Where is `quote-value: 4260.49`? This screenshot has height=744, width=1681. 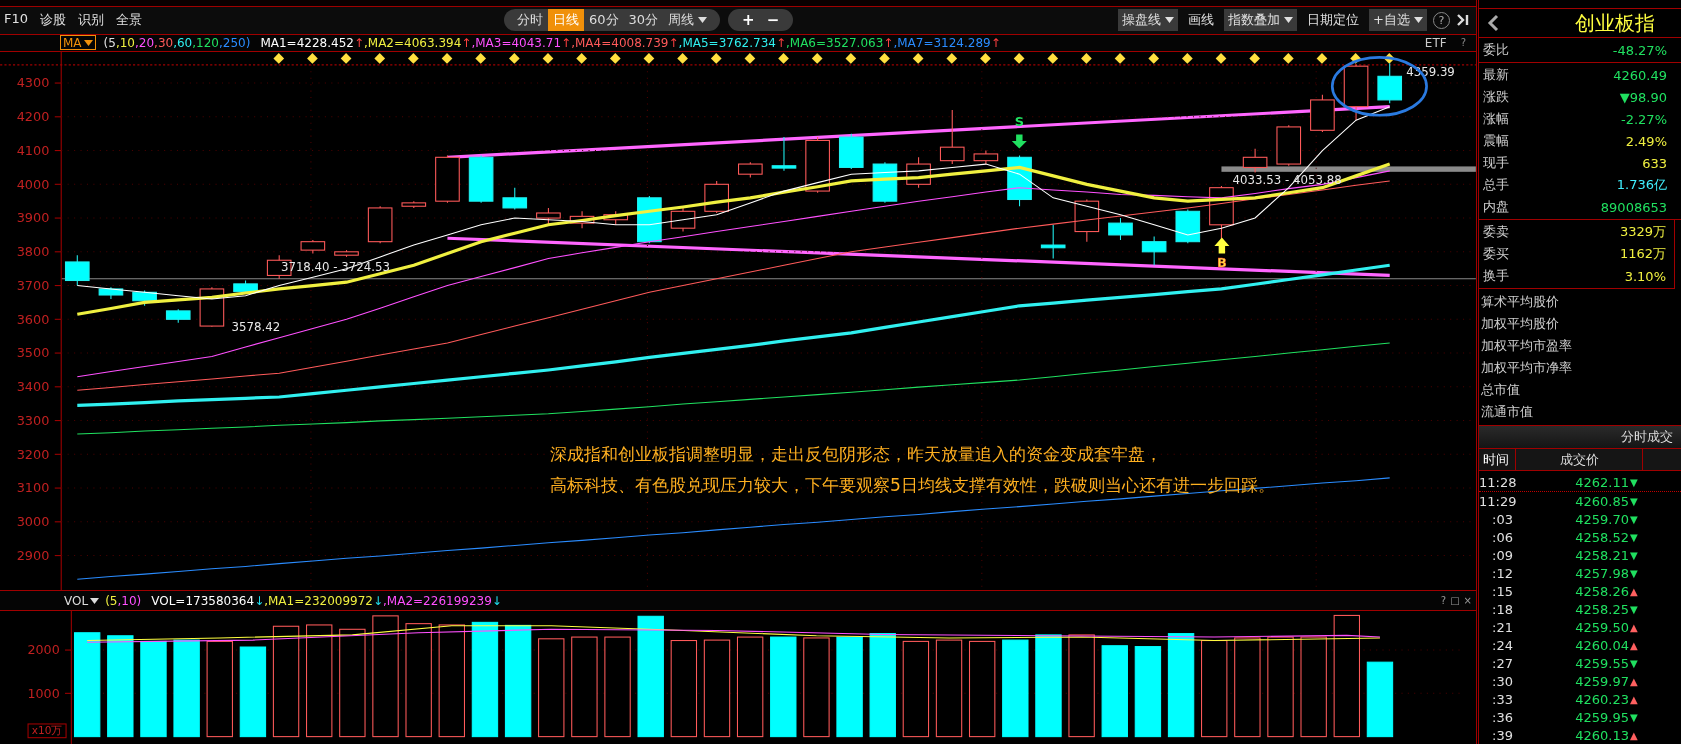
quote-value: 4260.49 is located at coordinates (1640, 75).